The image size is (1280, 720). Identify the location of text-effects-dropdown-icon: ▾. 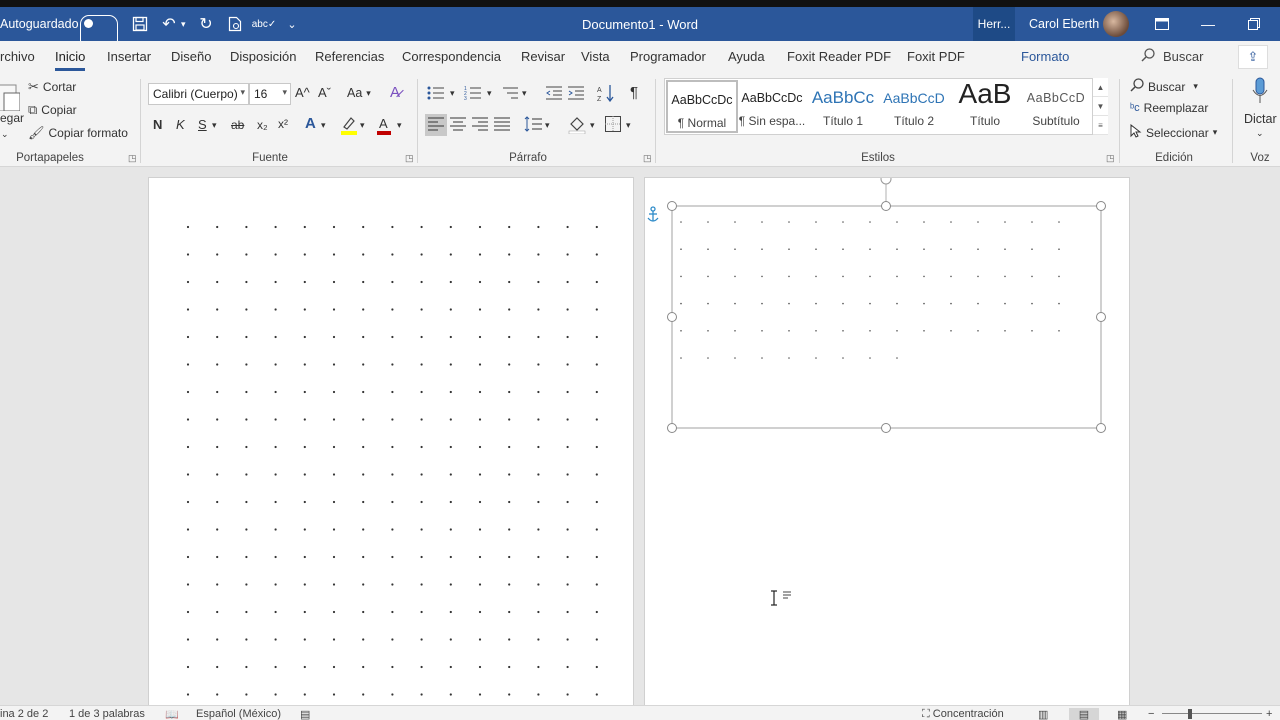
(323, 125).